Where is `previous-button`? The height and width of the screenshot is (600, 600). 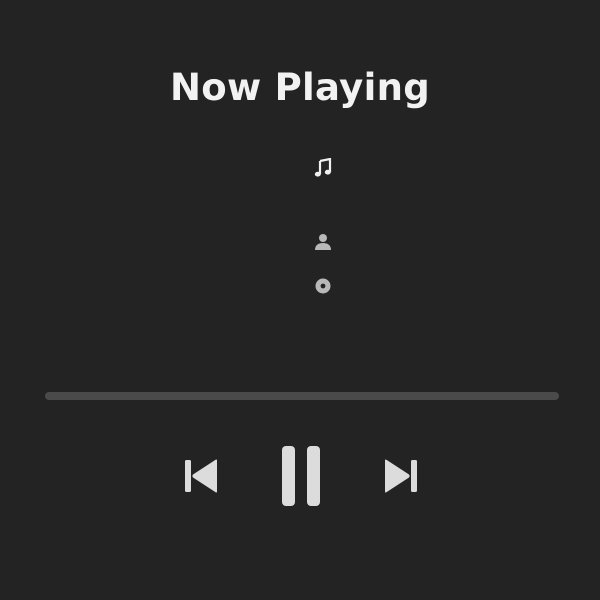
previous-button is located at coordinates (201, 476).